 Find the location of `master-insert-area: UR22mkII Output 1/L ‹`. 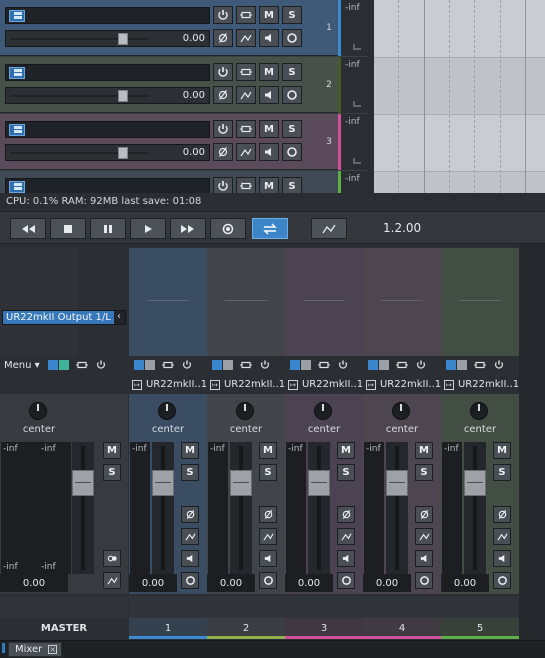

master-insert-area: UR22mkII Output 1/L ‹ is located at coordinates (63, 302).